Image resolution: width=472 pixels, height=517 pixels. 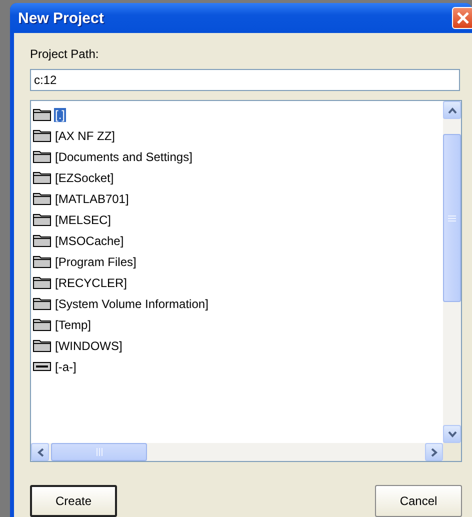 What do you see at coordinates (237, 240) in the screenshot?
I see `folder-item: [MSOCache]` at bounding box center [237, 240].